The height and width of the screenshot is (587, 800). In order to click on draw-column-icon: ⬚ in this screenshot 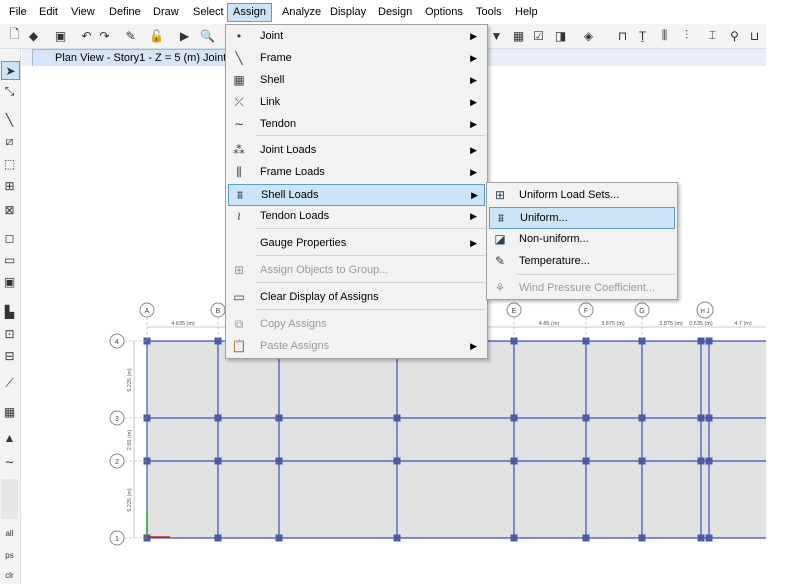, I will do `click(9, 163)`.